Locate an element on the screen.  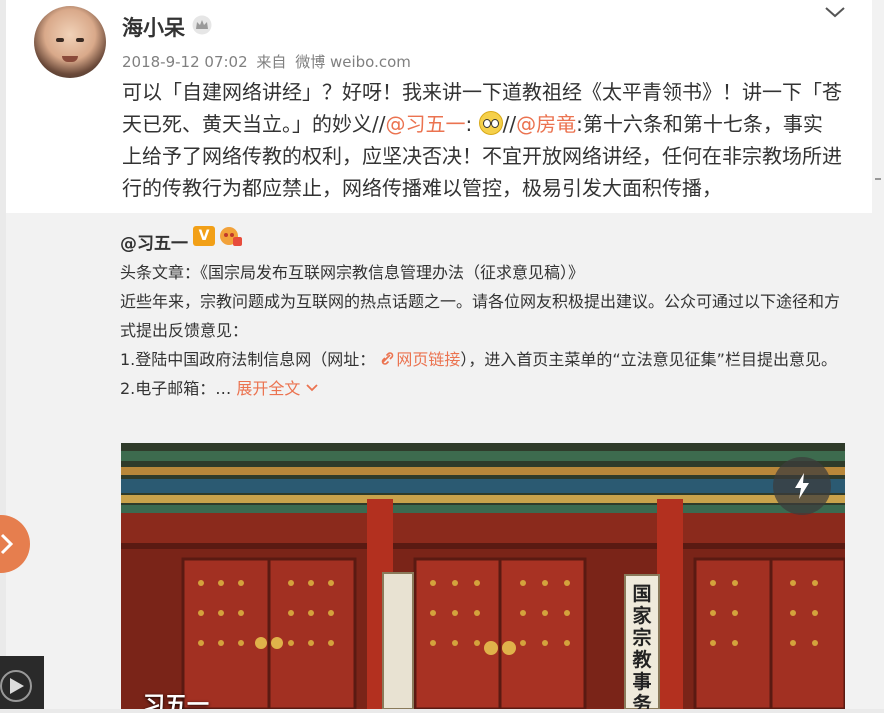
expand-label: 展开全文 is located at coordinates (268, 388).